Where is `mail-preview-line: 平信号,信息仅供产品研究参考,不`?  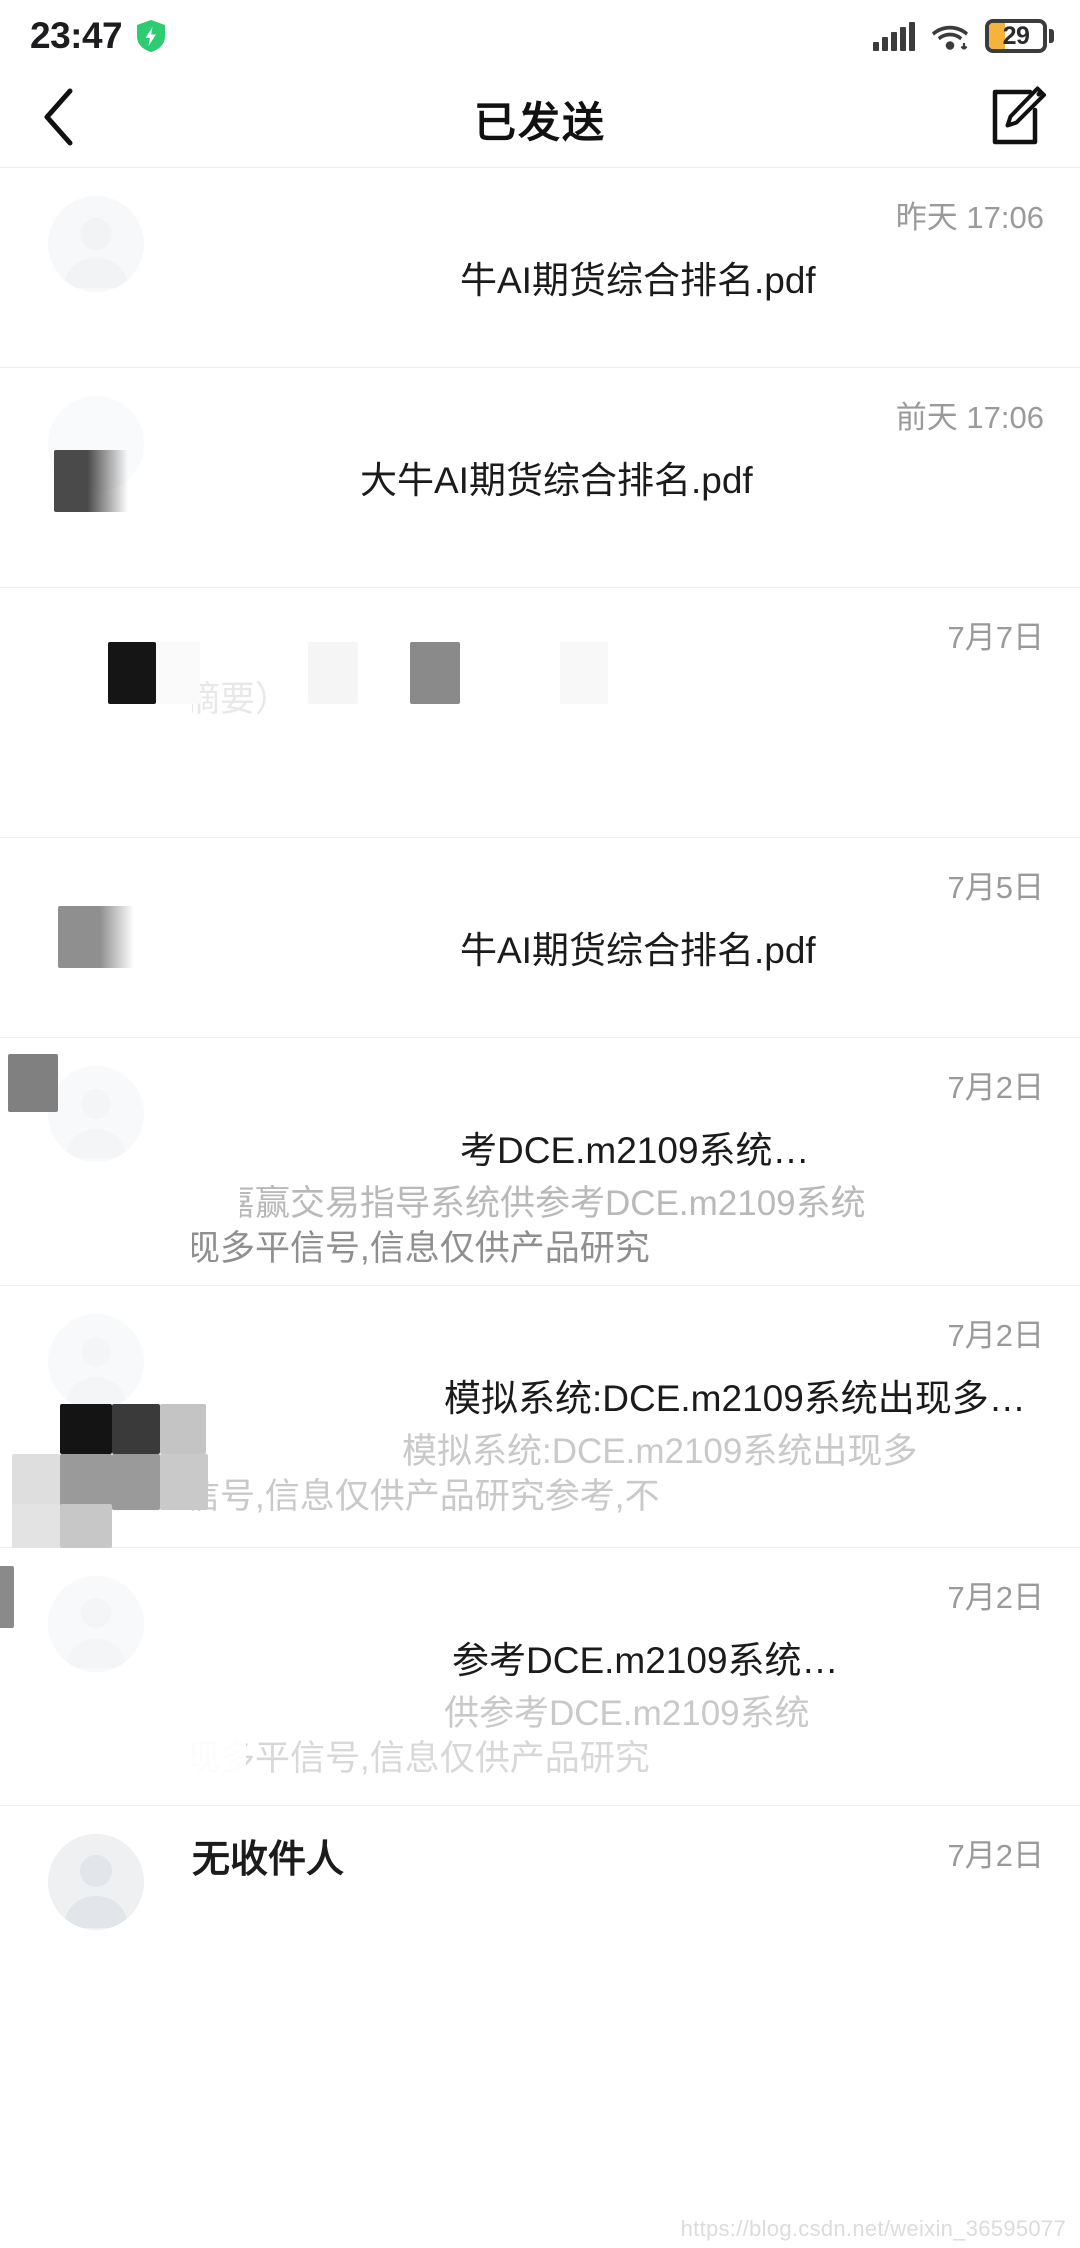
mail-preview-line: 平信号,信息仅供产品研究参考,不 is located at coordinates (426, 1496).